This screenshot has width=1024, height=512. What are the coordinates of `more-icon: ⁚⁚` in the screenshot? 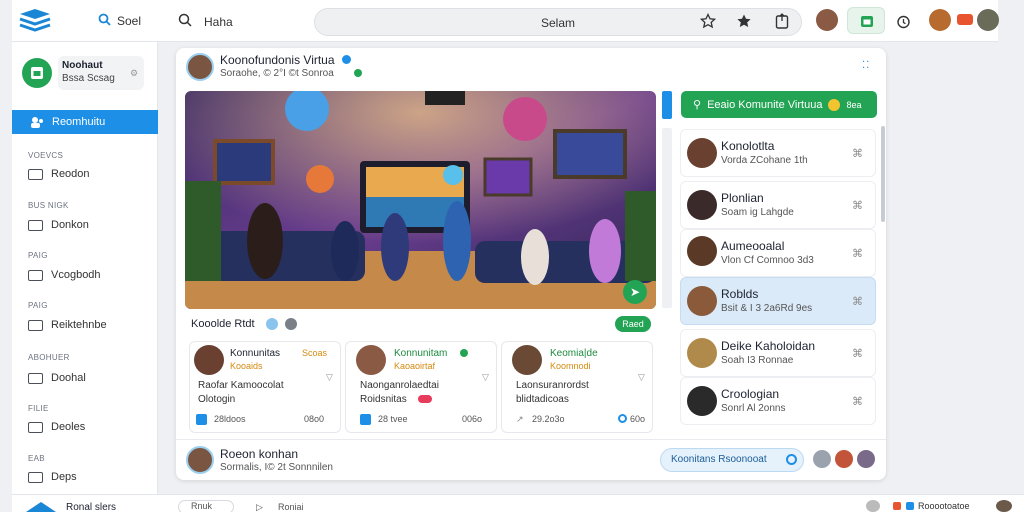 It's located at (866, 65).